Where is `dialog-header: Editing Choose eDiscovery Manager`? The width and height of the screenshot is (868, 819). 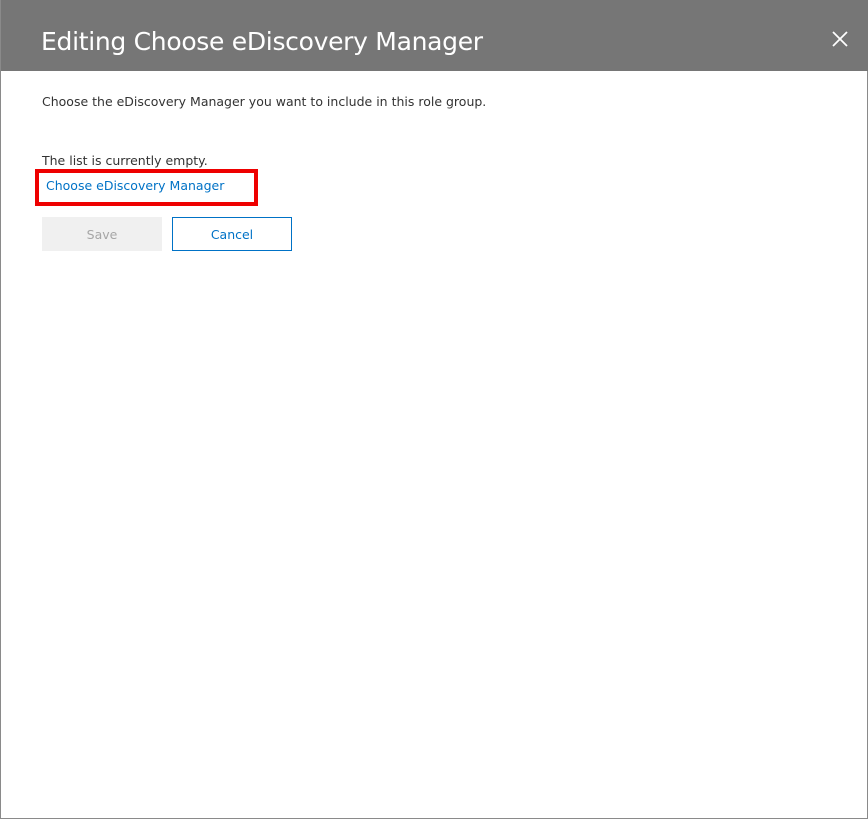
dialog-header: Editing Choose eDiscovery Manager is located at coordinates (434, 35).